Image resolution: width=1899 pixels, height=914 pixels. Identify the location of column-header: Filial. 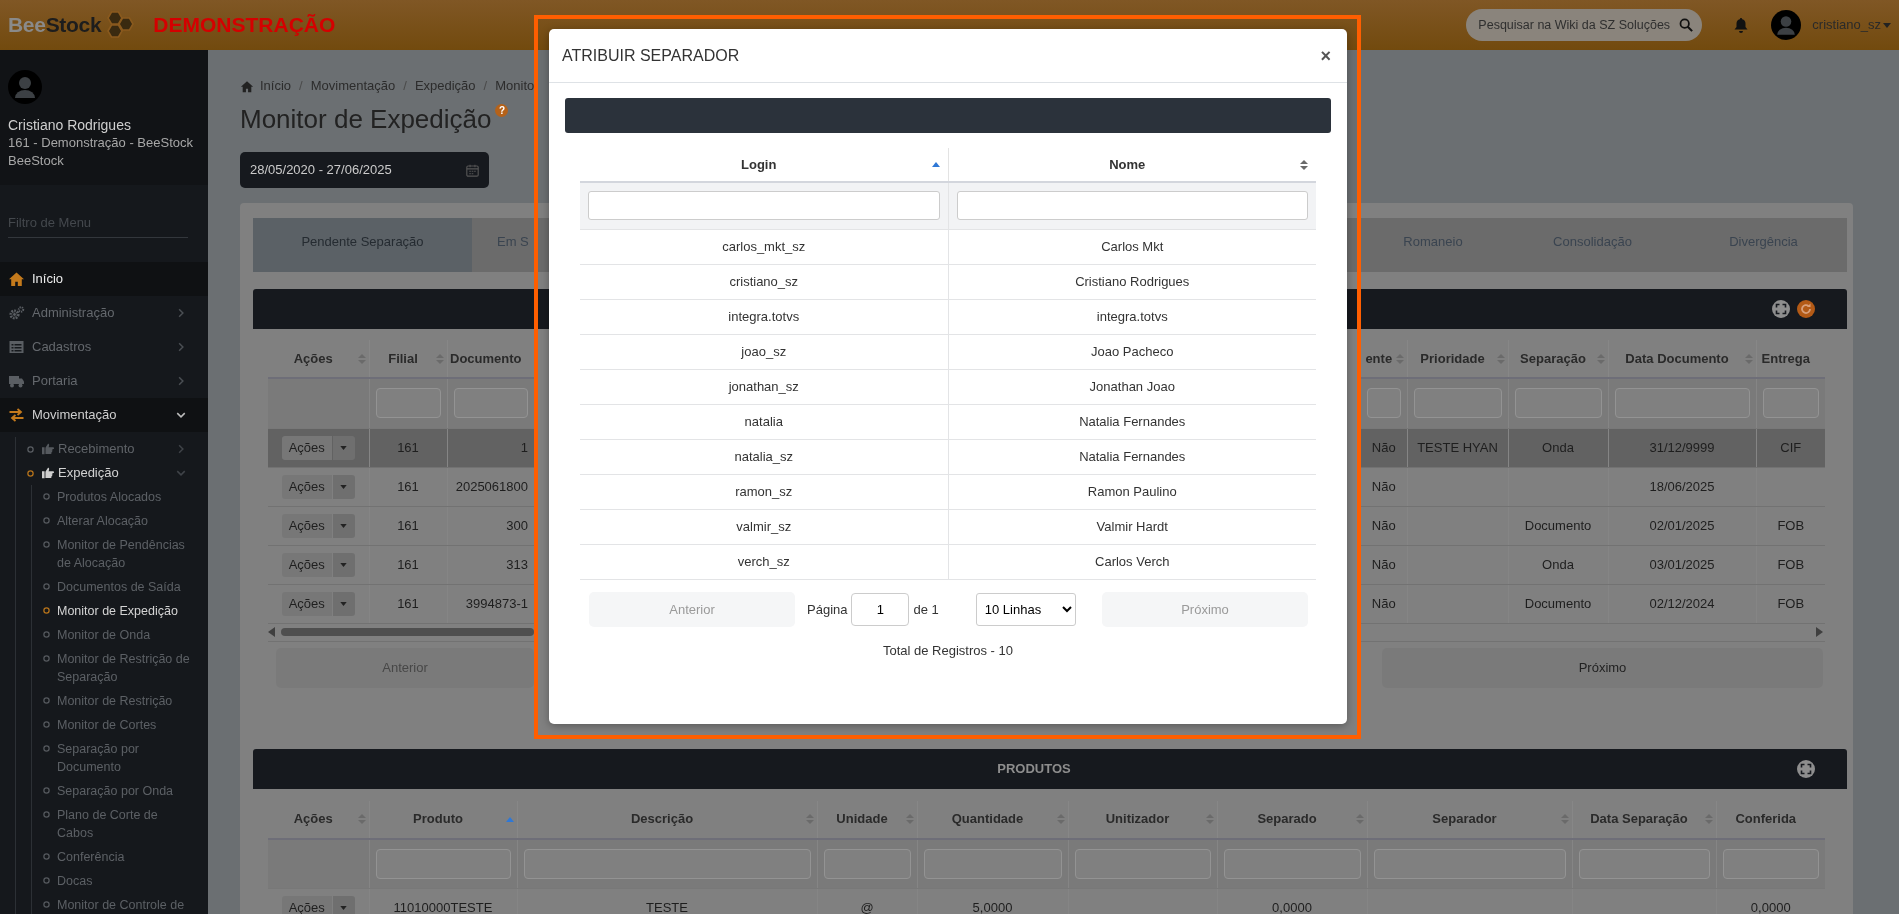
(403, 358).